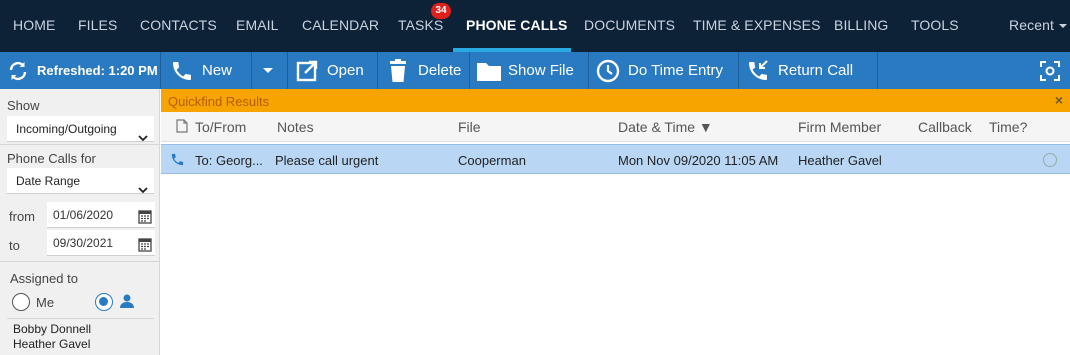 The width and height of the screenshot is (1070, 355). I want to click on return-call-button: Return Call, so click(799, 70).